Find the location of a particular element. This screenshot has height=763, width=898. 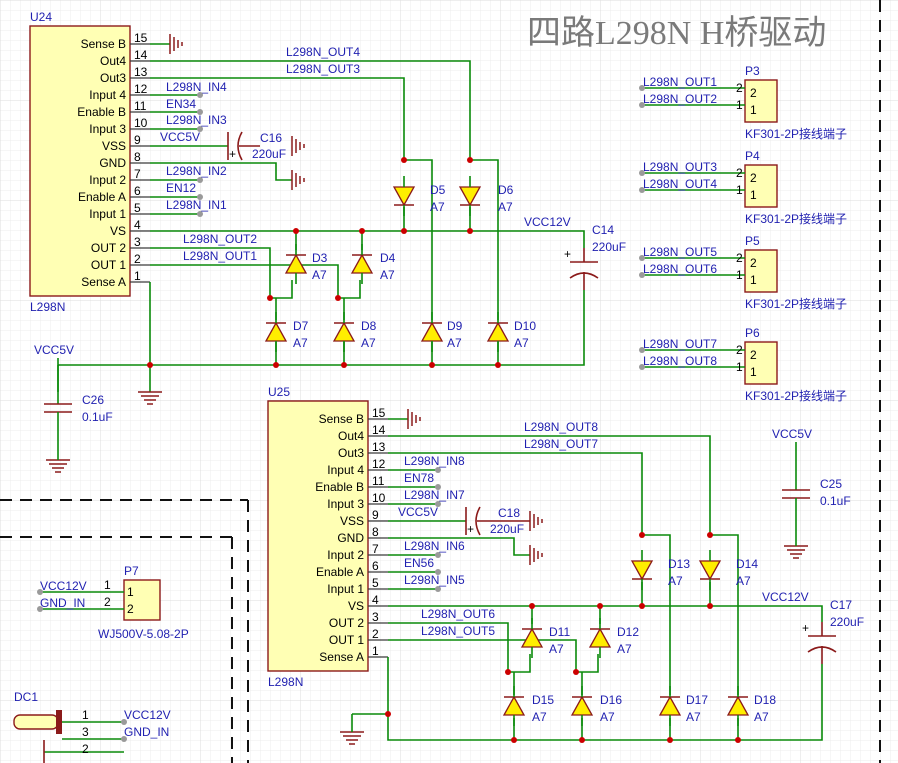

diode-designator: D3 is located at coordinates (320, 258).